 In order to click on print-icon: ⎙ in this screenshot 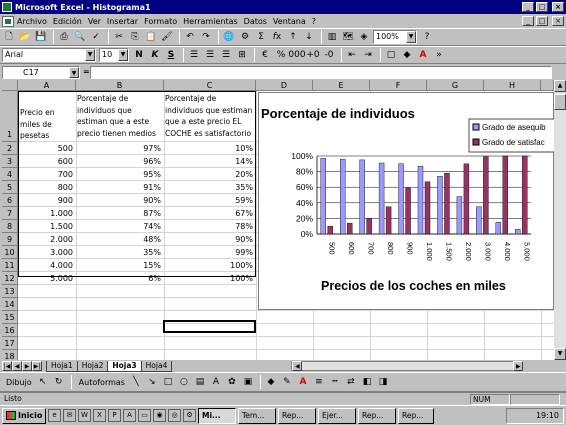, I will do `click(64, 37)`.